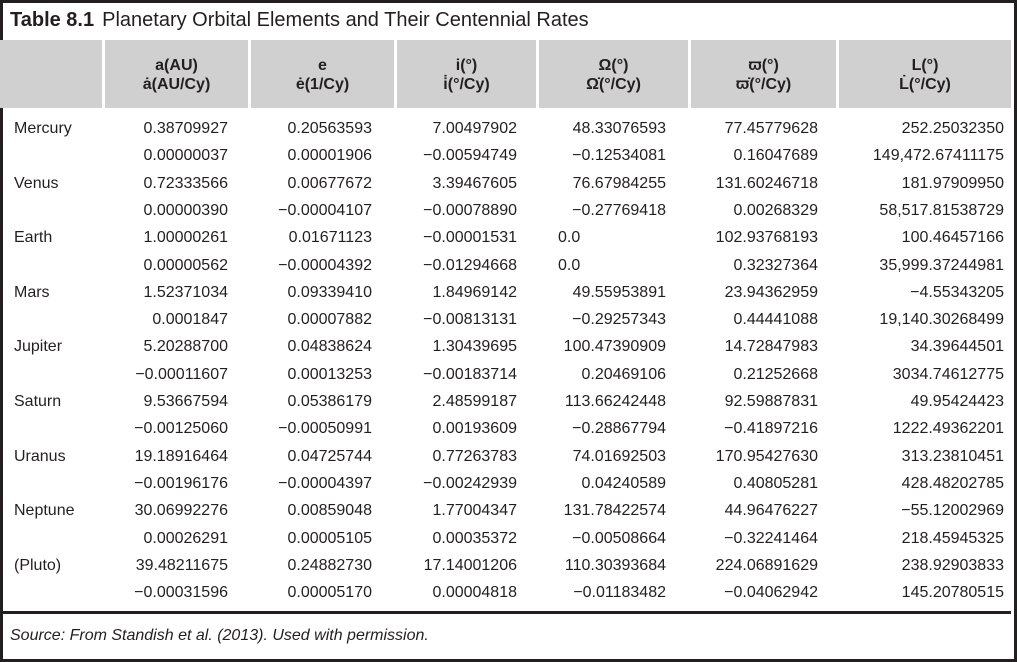  What do you see at coordinates (474, 401) in the screenshot?
I see `element-inclination: 2.48599187` at bounding box center [474, 401].